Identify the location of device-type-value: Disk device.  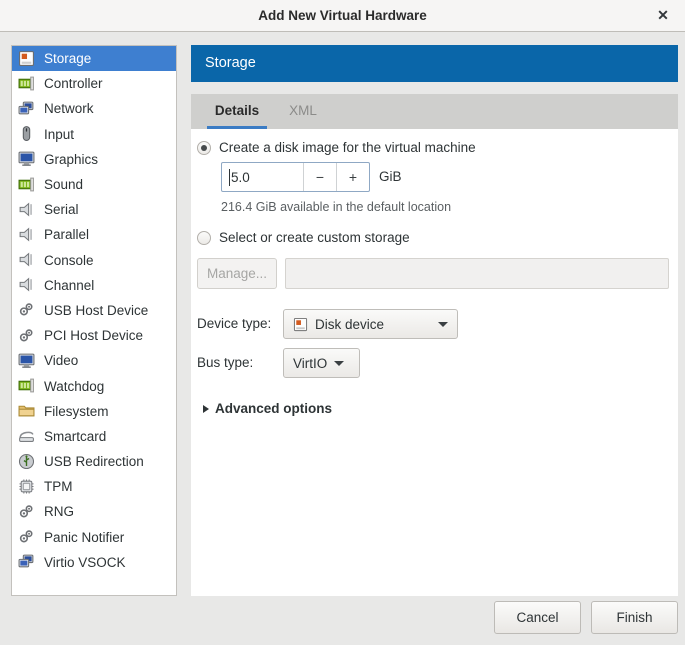
(350, 324).